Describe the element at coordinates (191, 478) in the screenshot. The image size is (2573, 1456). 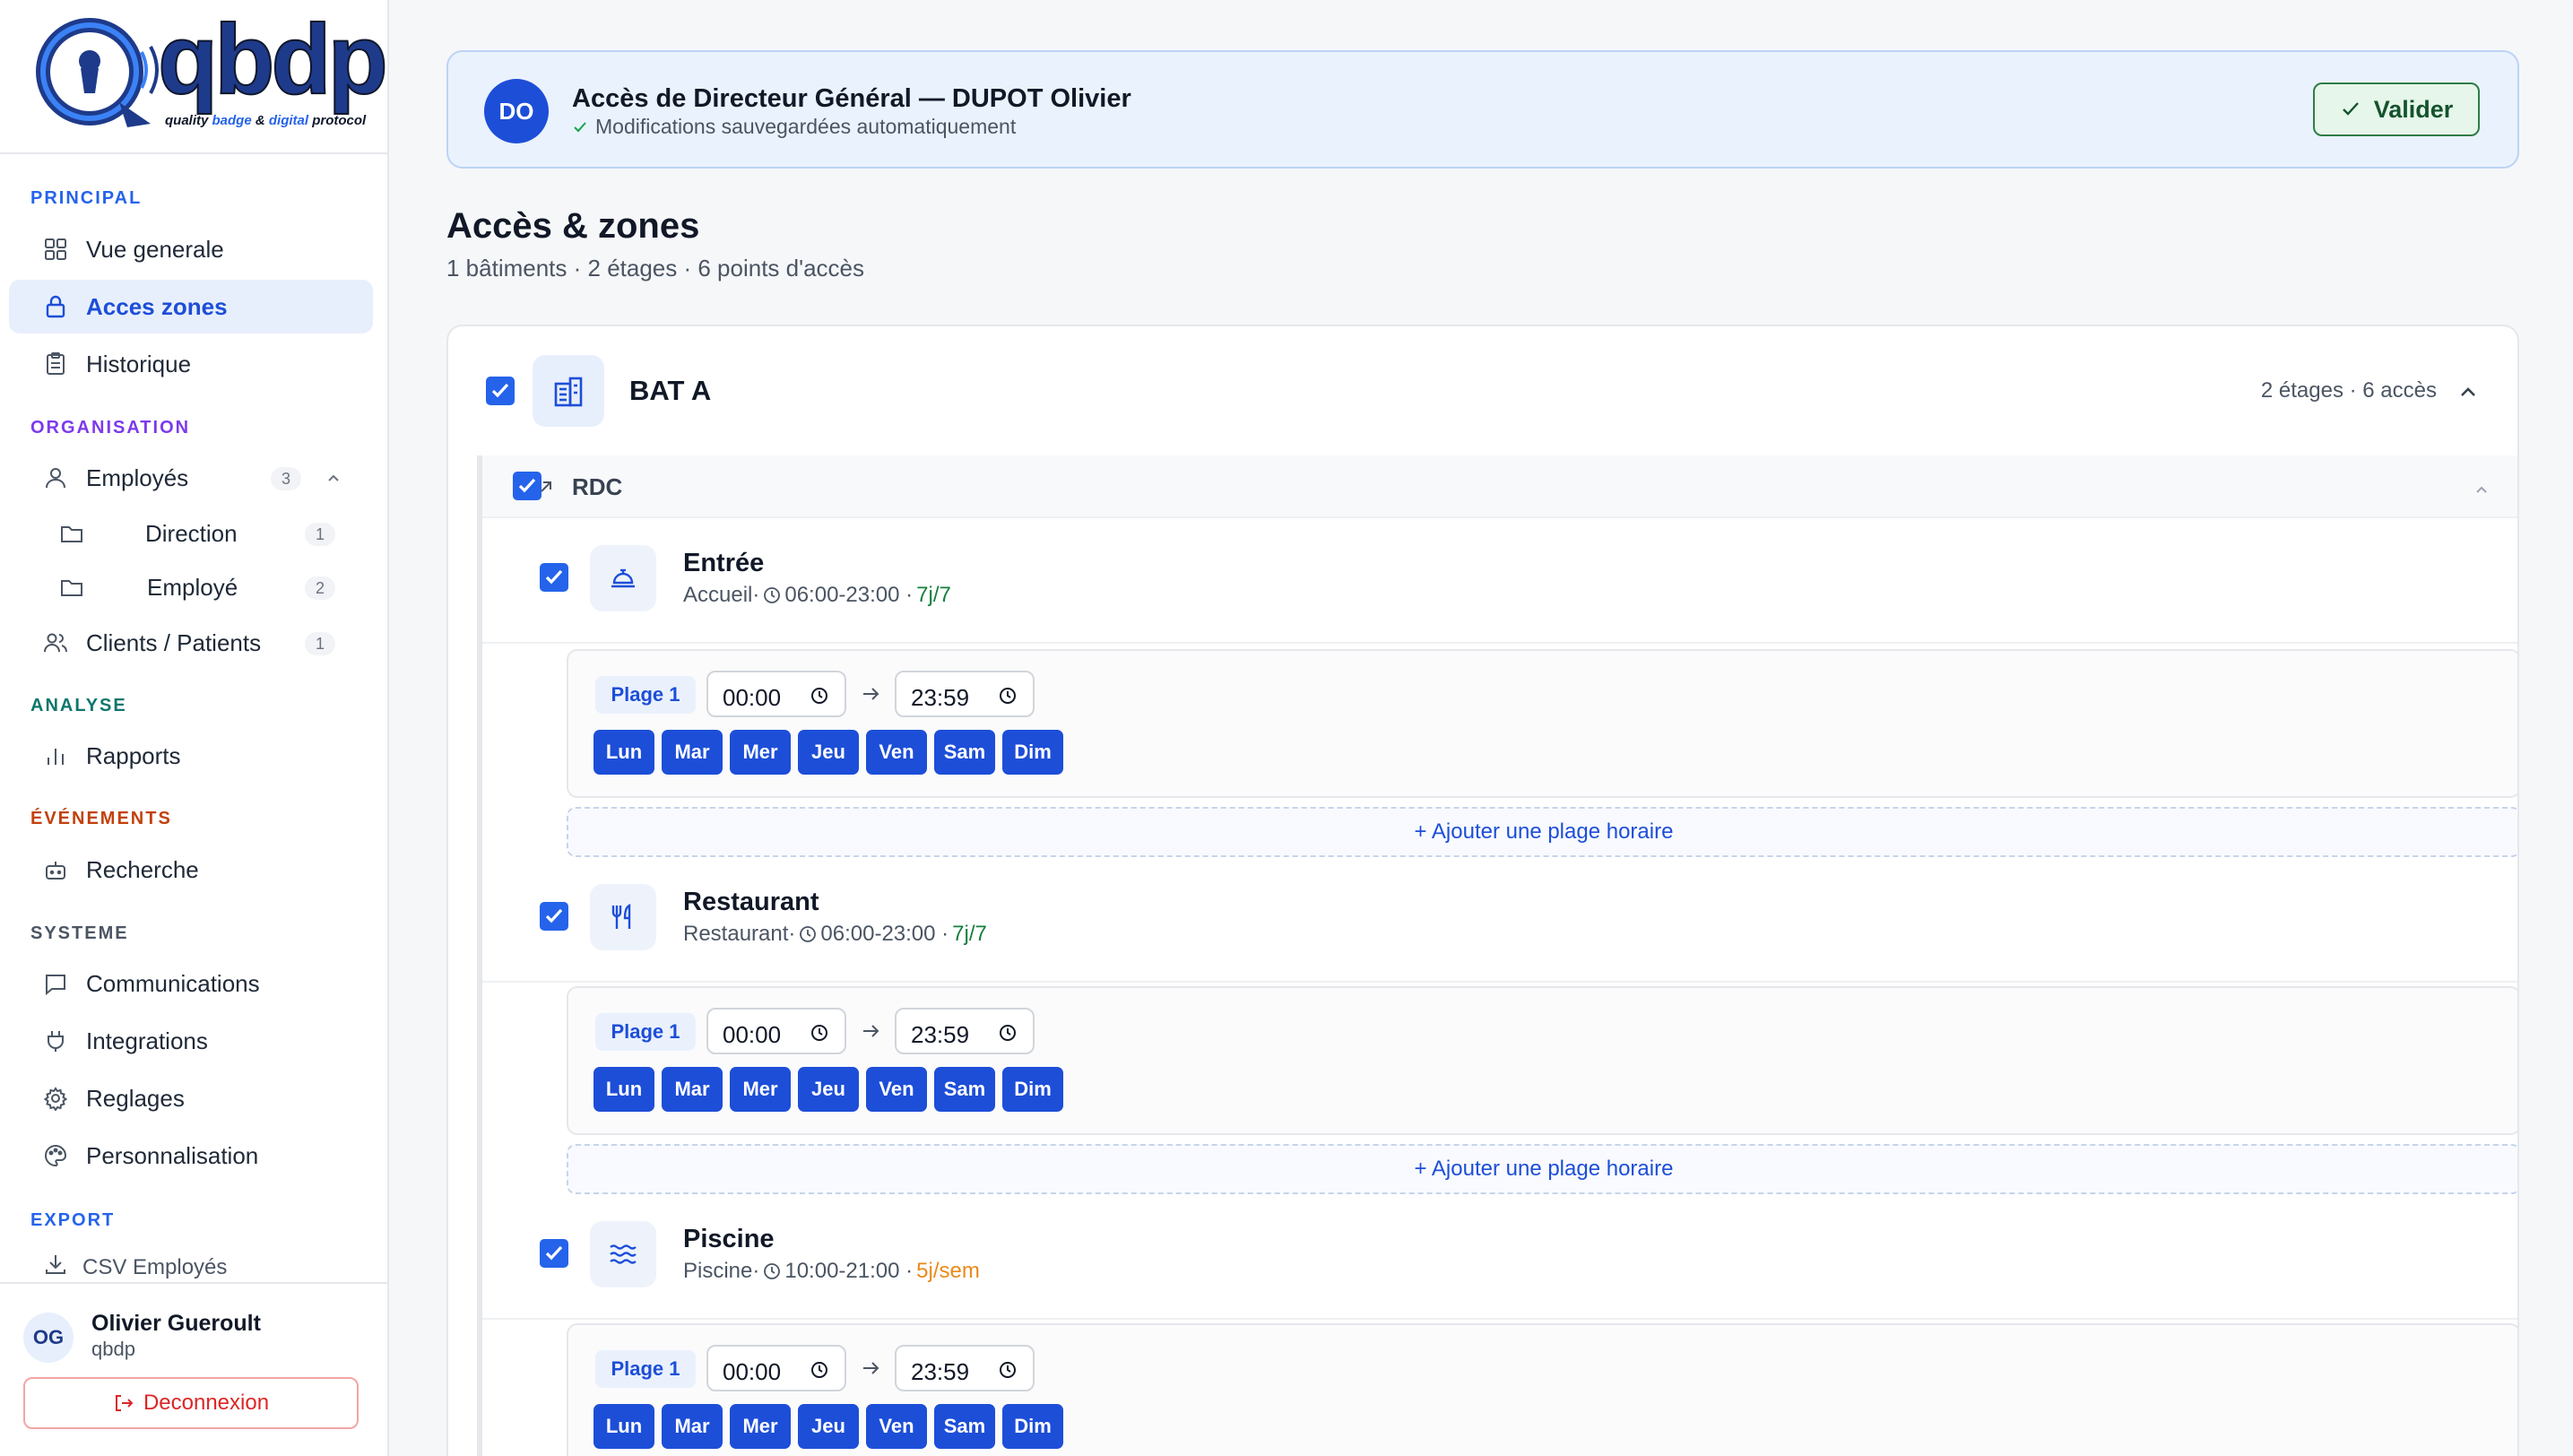
I see `sidebar-item-employes: Employés 3` at that location.